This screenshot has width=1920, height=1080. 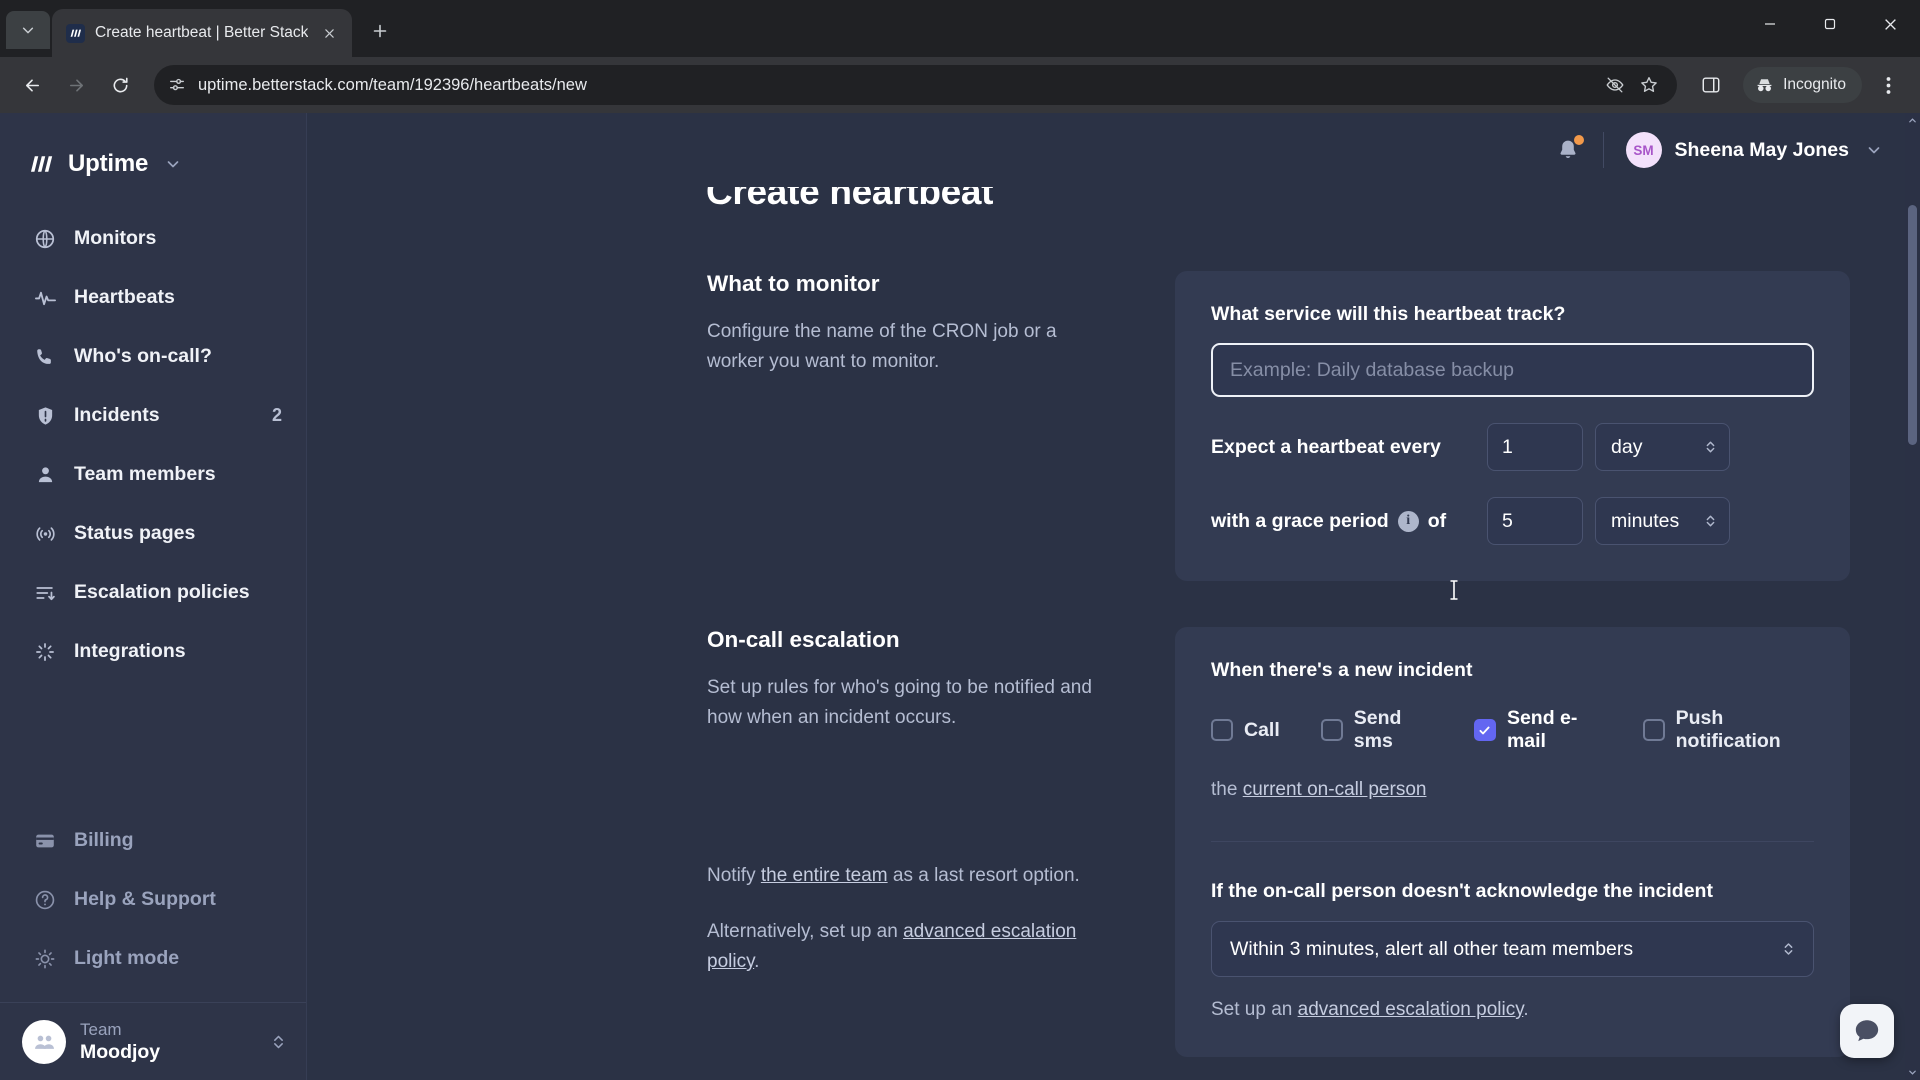 What do you see at coordinates (757, 962) in the screenshot?
I see `alt-suffix: .` at bounding box center [757, 962].